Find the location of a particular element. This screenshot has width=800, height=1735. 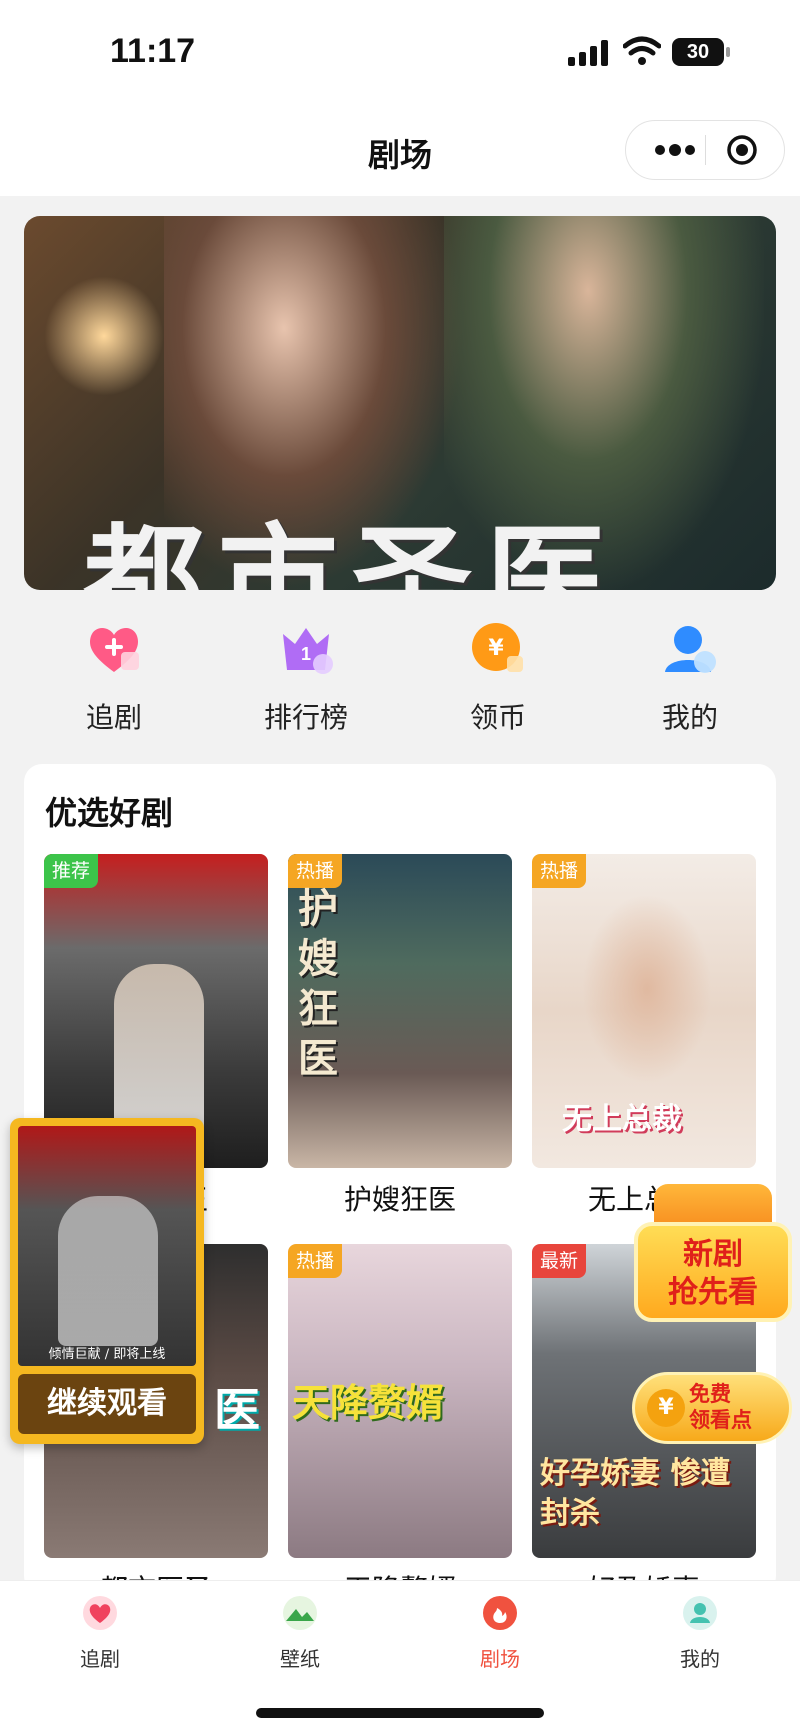

banner-title: 都市圣医 is located at coordinates (352, 550).